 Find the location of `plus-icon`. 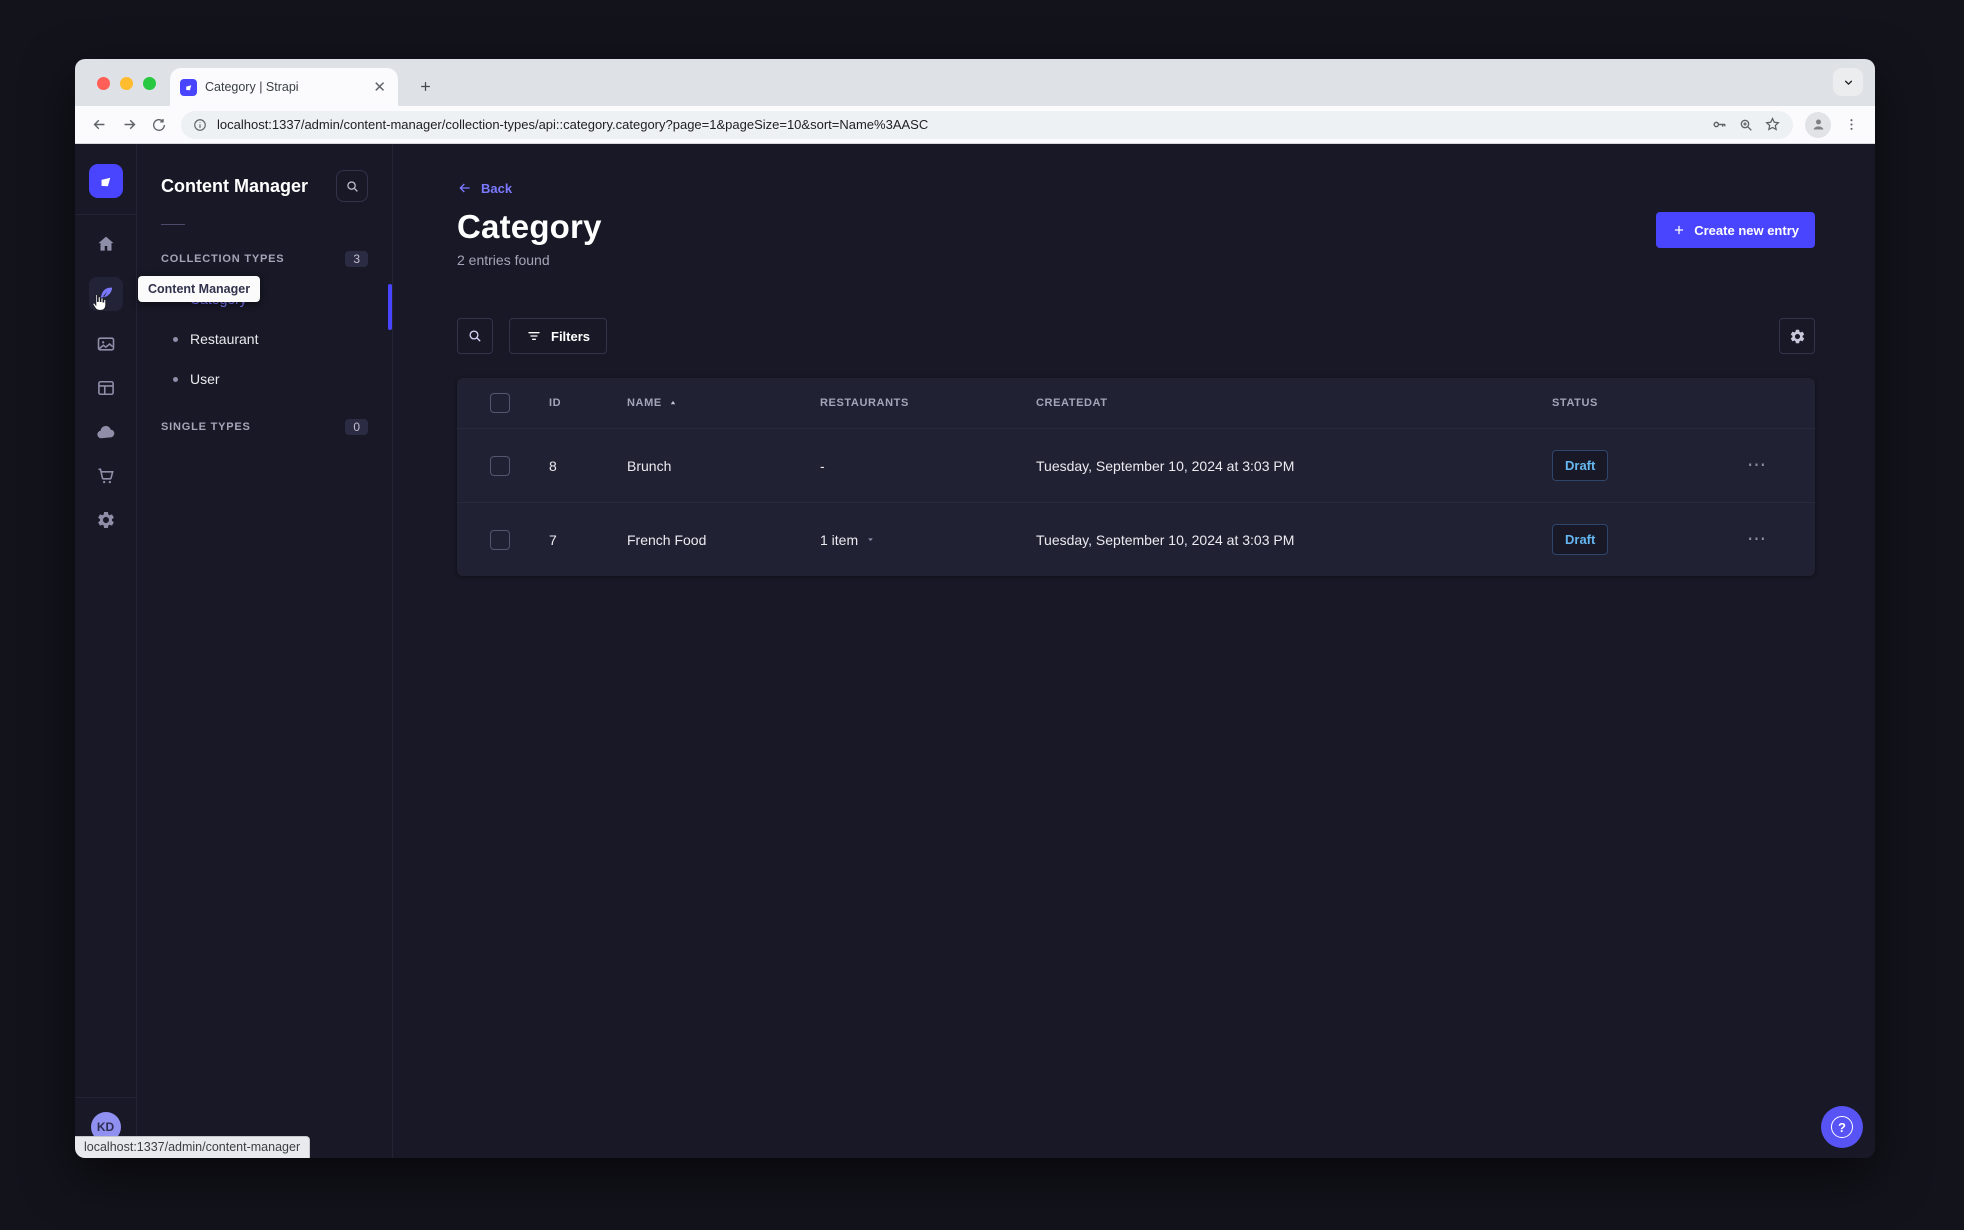

plus-icon is located at coordinates (1679, 230).